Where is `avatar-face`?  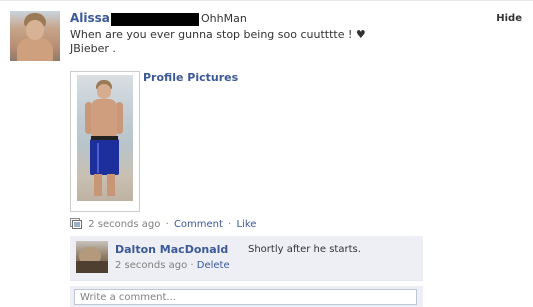 avatar-face is located at coordinates (35, 30).